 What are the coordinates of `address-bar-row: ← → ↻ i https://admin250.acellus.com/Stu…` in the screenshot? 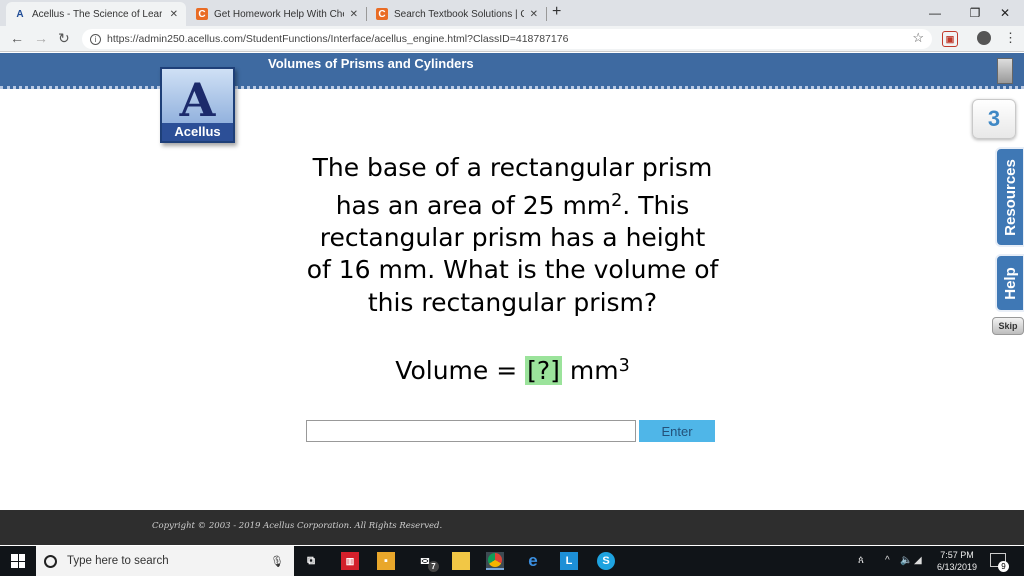 It's located at (512, 39).